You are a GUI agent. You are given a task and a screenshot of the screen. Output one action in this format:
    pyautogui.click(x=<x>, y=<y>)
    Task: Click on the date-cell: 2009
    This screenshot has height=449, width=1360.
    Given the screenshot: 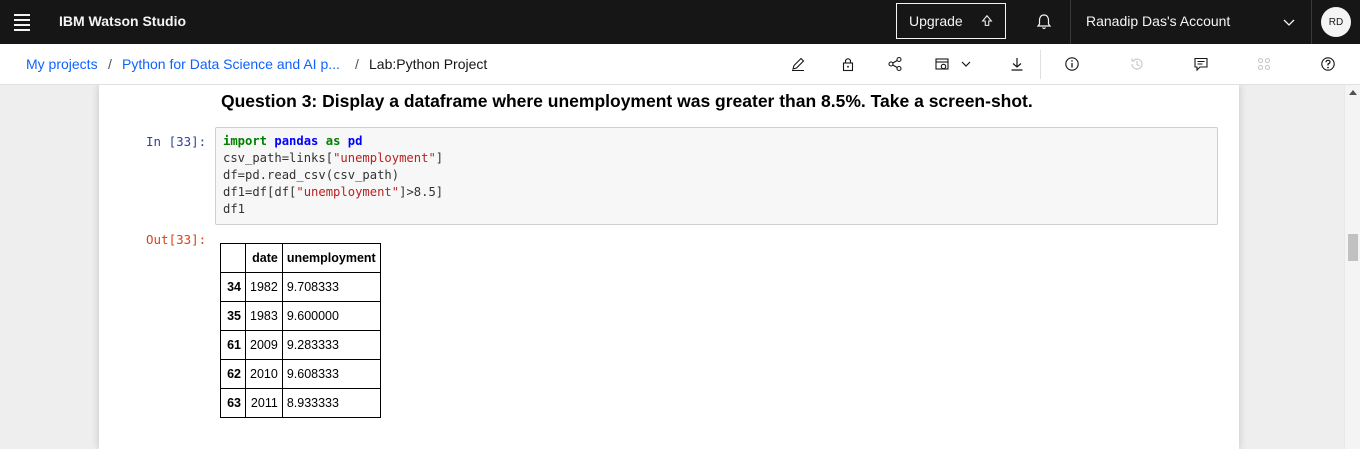 What is the action you would take?
    pyautogui.click(x=264, y=345)
    